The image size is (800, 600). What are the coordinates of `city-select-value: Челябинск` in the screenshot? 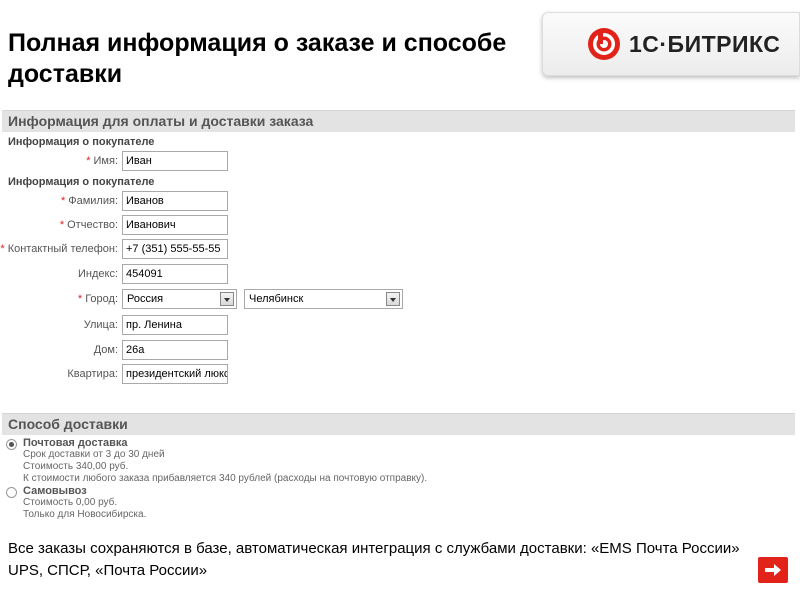 It's located at (276, 299).